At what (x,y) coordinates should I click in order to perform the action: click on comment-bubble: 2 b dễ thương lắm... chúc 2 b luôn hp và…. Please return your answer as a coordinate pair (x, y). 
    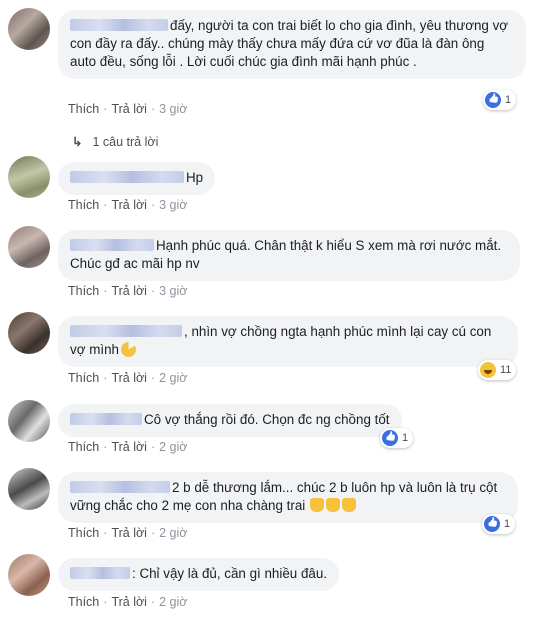
    Looking at the image, I should click on (288, 497).